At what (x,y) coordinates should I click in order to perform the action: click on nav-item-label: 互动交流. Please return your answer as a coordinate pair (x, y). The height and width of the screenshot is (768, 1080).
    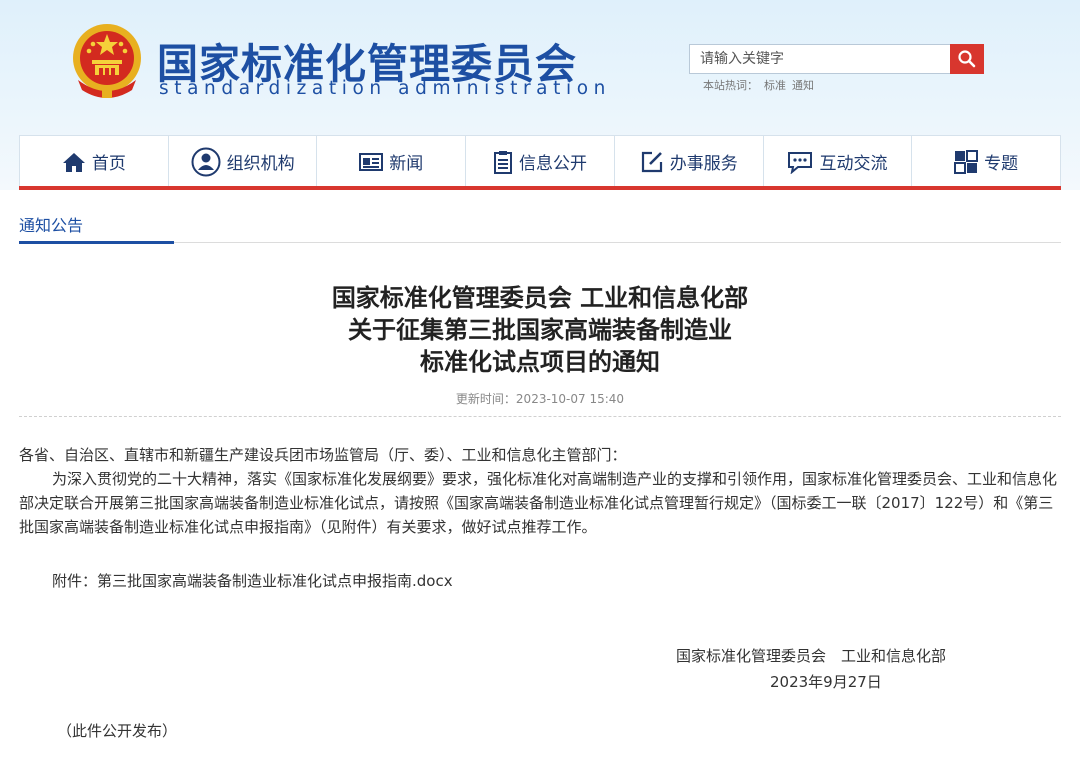
    Looking at the image, I should click on (853, 164).